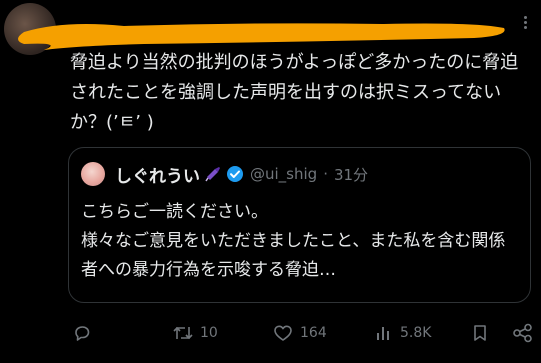  Describe the element at coordinates (93, 174) in the screenshot. I see `quoted-author-avatar` at that location.